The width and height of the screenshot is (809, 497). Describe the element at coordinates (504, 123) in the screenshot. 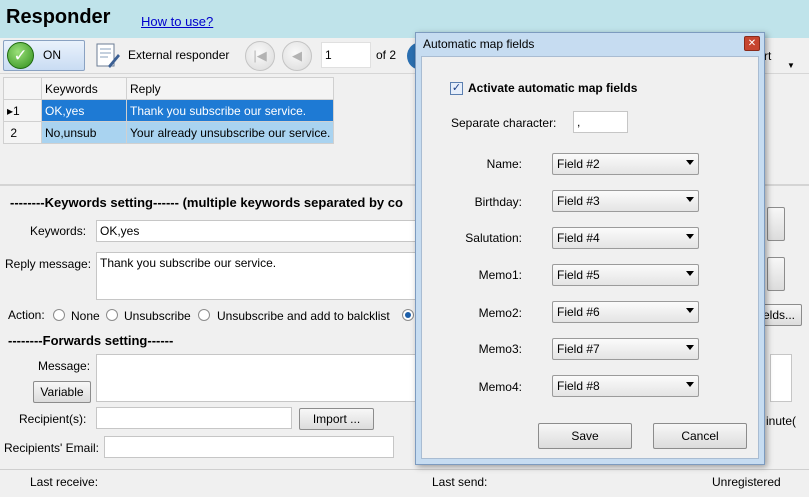

I see `separator-label: Separate character:` at that location.